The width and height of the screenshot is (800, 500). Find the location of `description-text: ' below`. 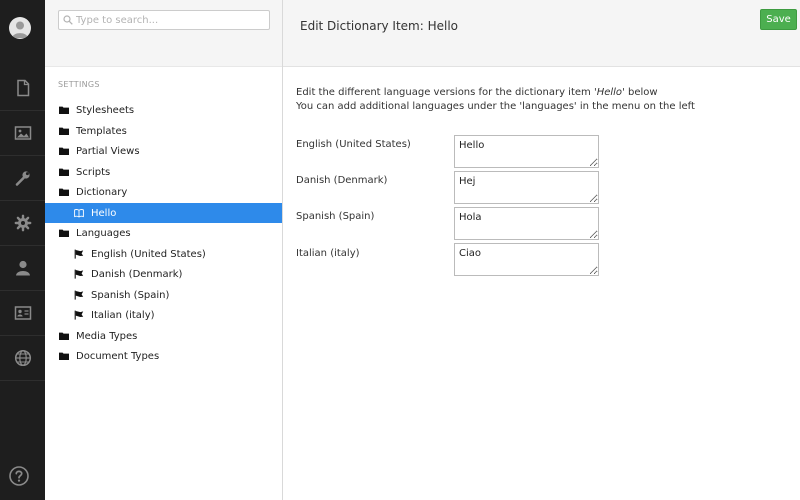

description-text: ' below is located at coordinates (640, 92).